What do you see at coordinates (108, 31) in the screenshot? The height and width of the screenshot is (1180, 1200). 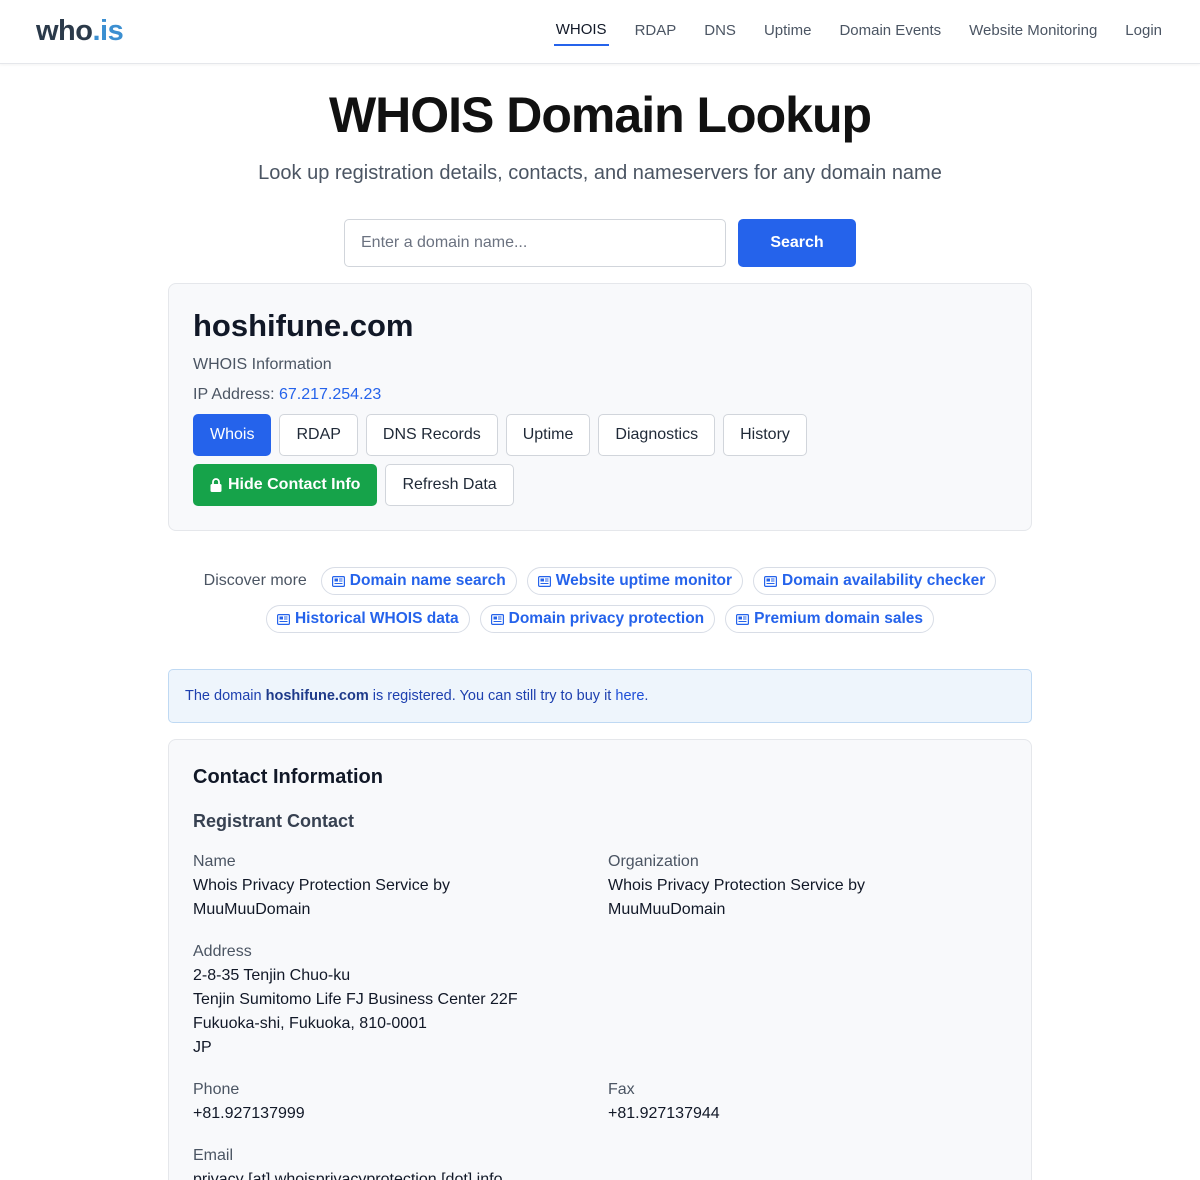 I see `logo-tld: .is` at bounding box center [108, 31].